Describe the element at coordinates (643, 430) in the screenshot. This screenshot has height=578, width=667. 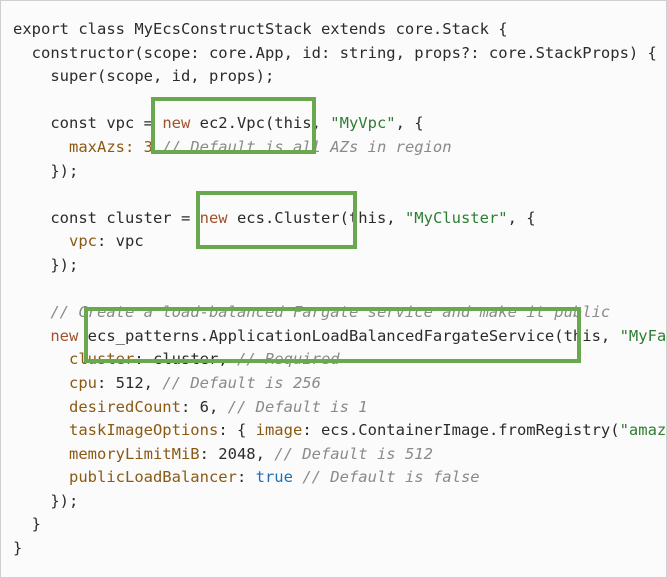
I see `code-token: "amazon/amazon-ecs-sample"` at that location.